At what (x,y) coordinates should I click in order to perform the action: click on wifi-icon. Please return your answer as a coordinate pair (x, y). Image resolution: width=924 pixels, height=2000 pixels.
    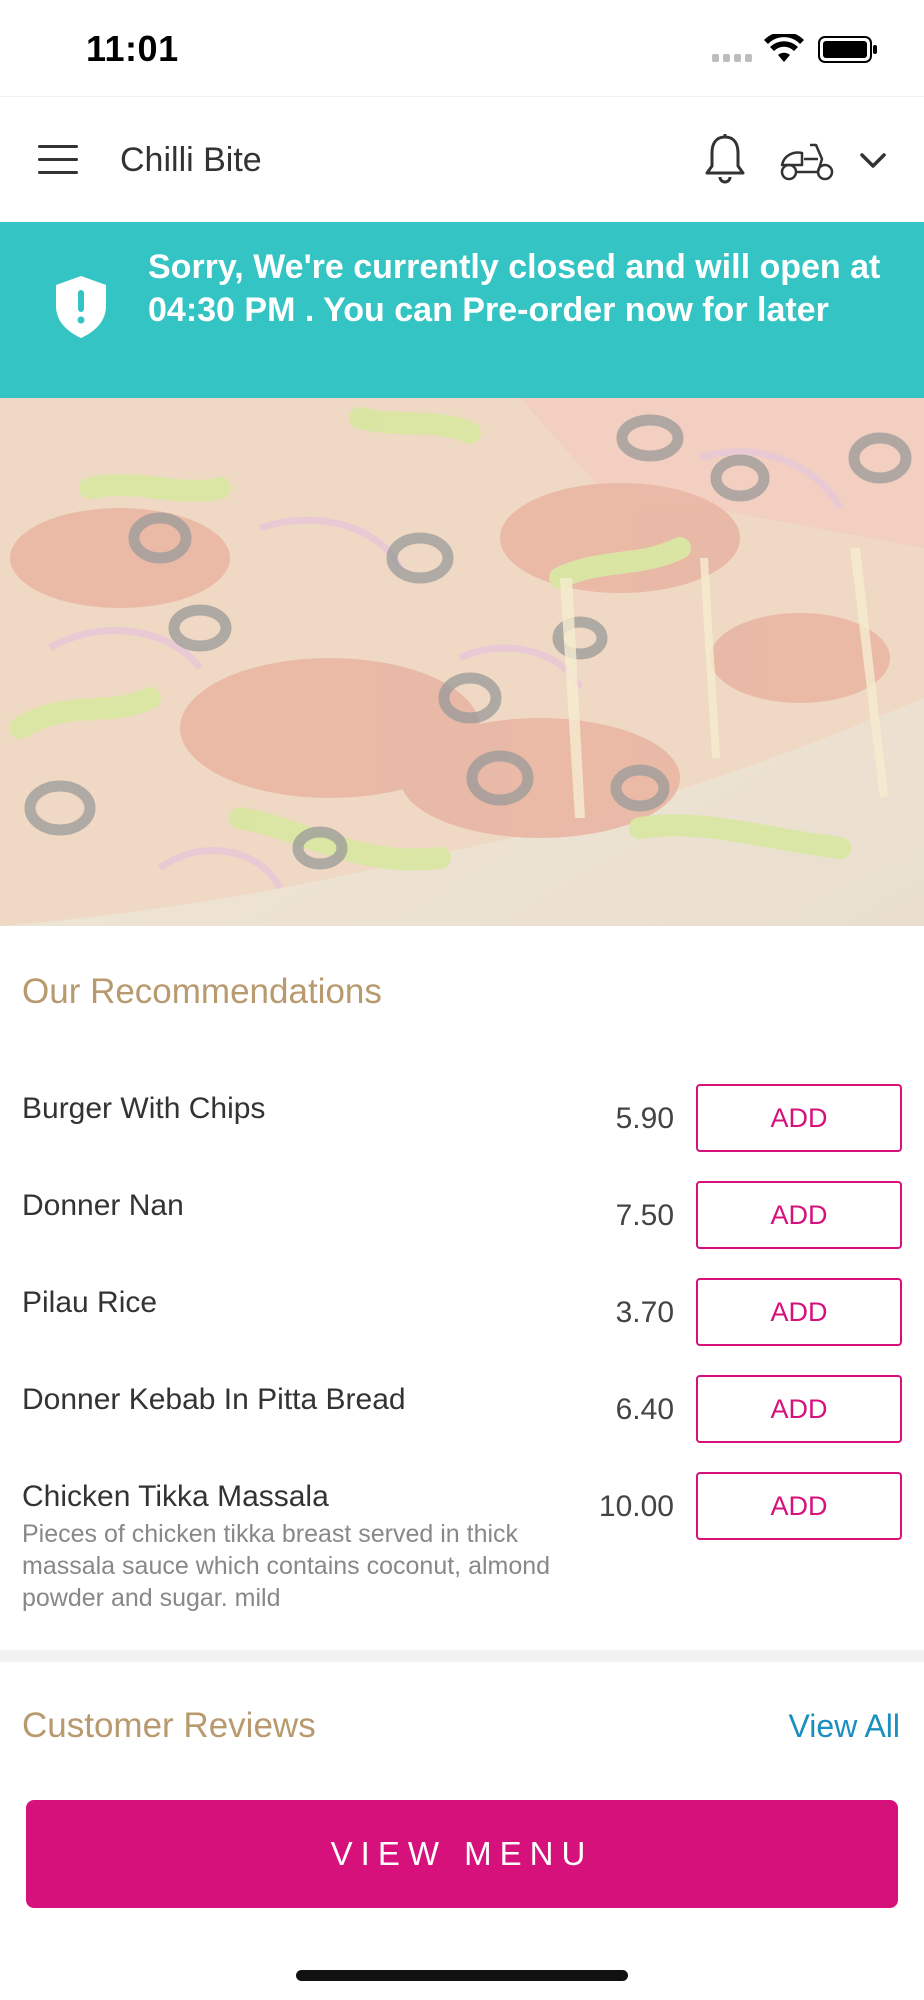
    Looking at the image, I should click on (784, 48).